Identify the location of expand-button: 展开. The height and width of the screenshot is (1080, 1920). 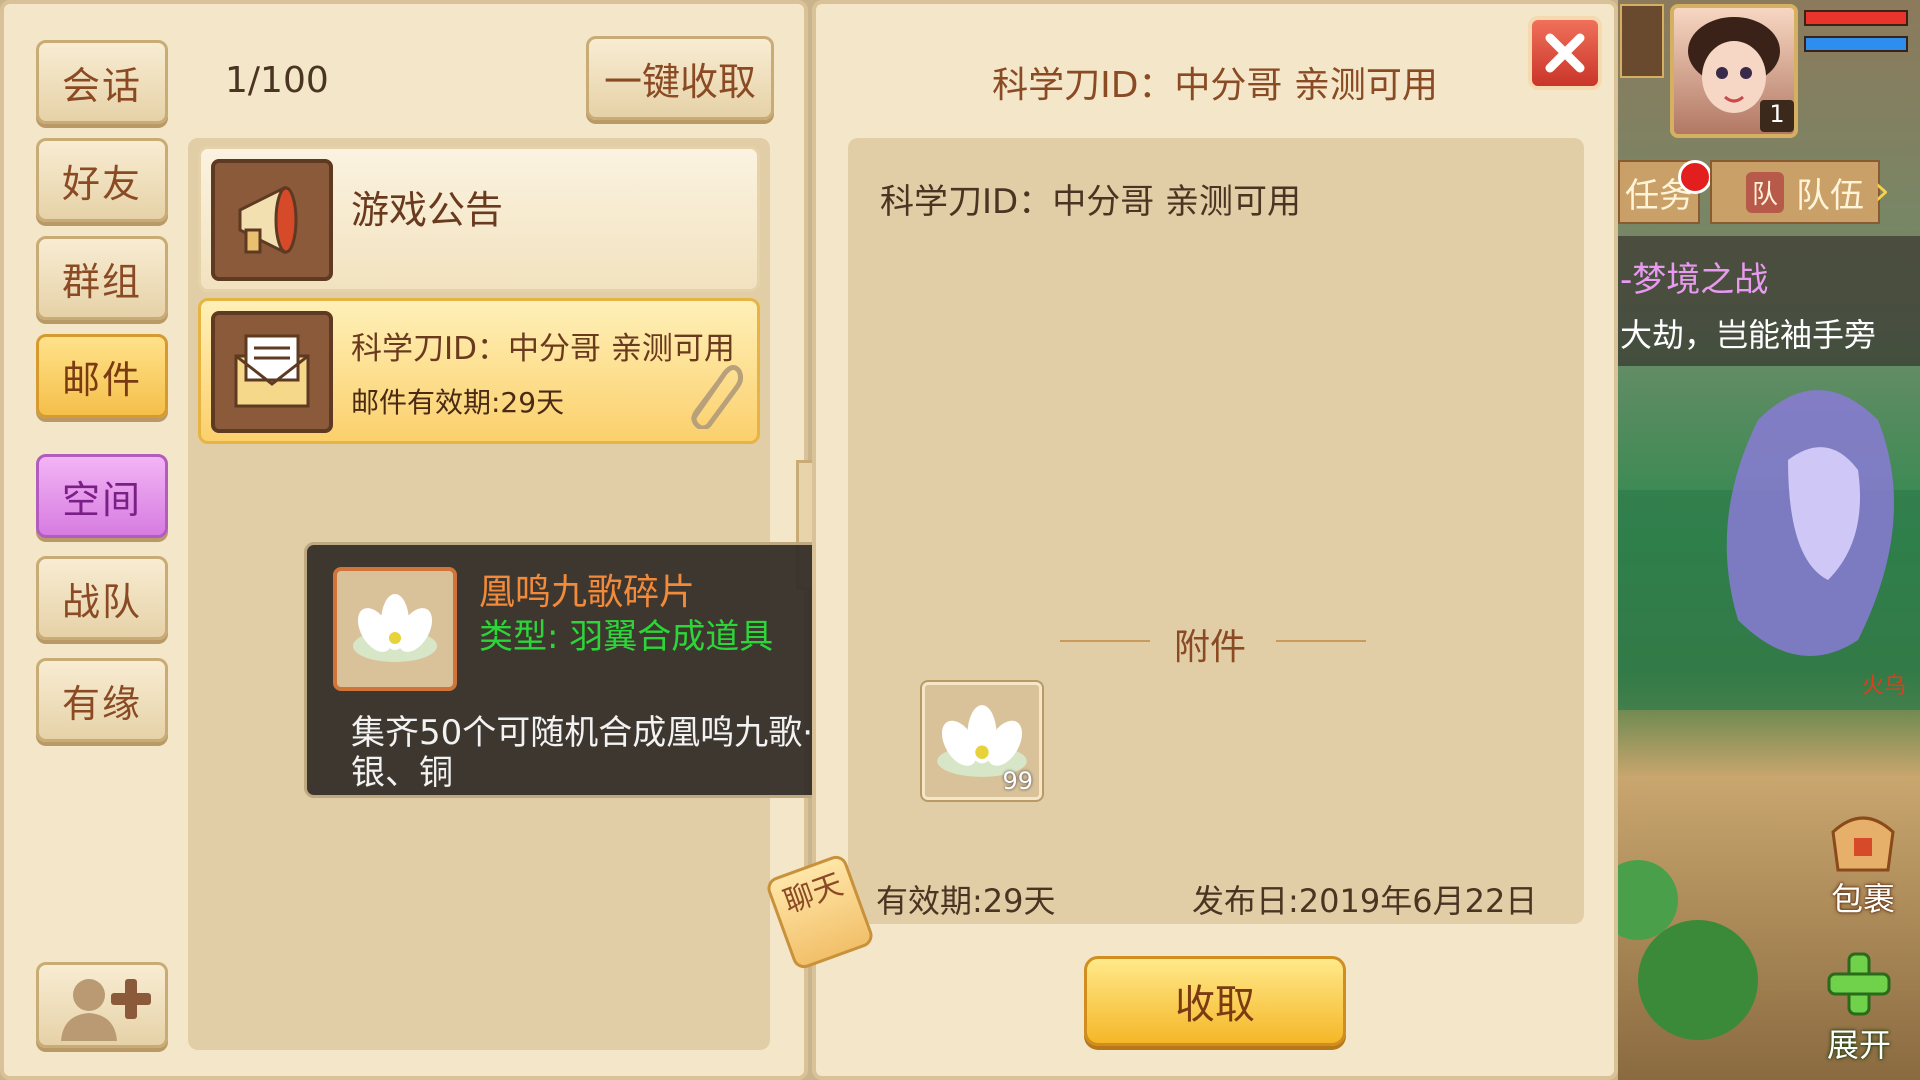
(1859, 1001).